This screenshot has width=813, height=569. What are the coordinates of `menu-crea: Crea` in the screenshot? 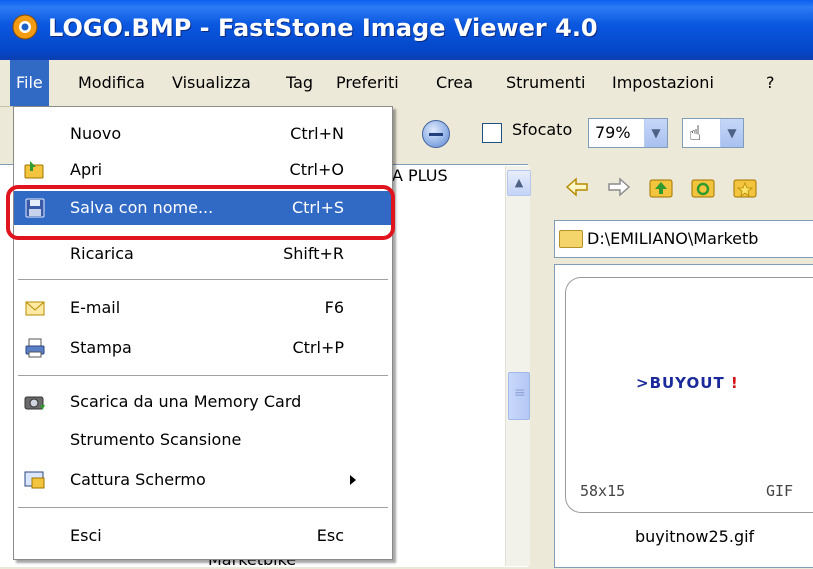 It's located at (454, 83).